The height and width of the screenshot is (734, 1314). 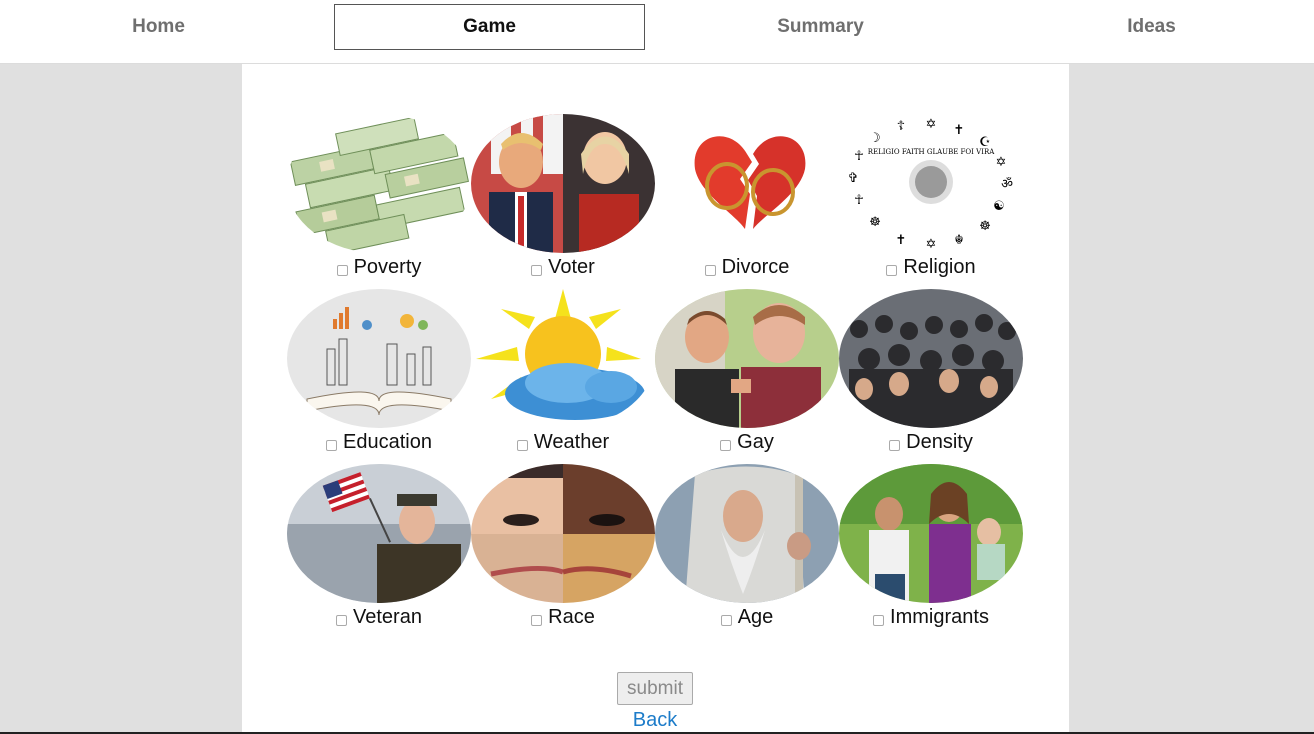 I want to click on topic-card-age: Age, so click(x=747, y=551).